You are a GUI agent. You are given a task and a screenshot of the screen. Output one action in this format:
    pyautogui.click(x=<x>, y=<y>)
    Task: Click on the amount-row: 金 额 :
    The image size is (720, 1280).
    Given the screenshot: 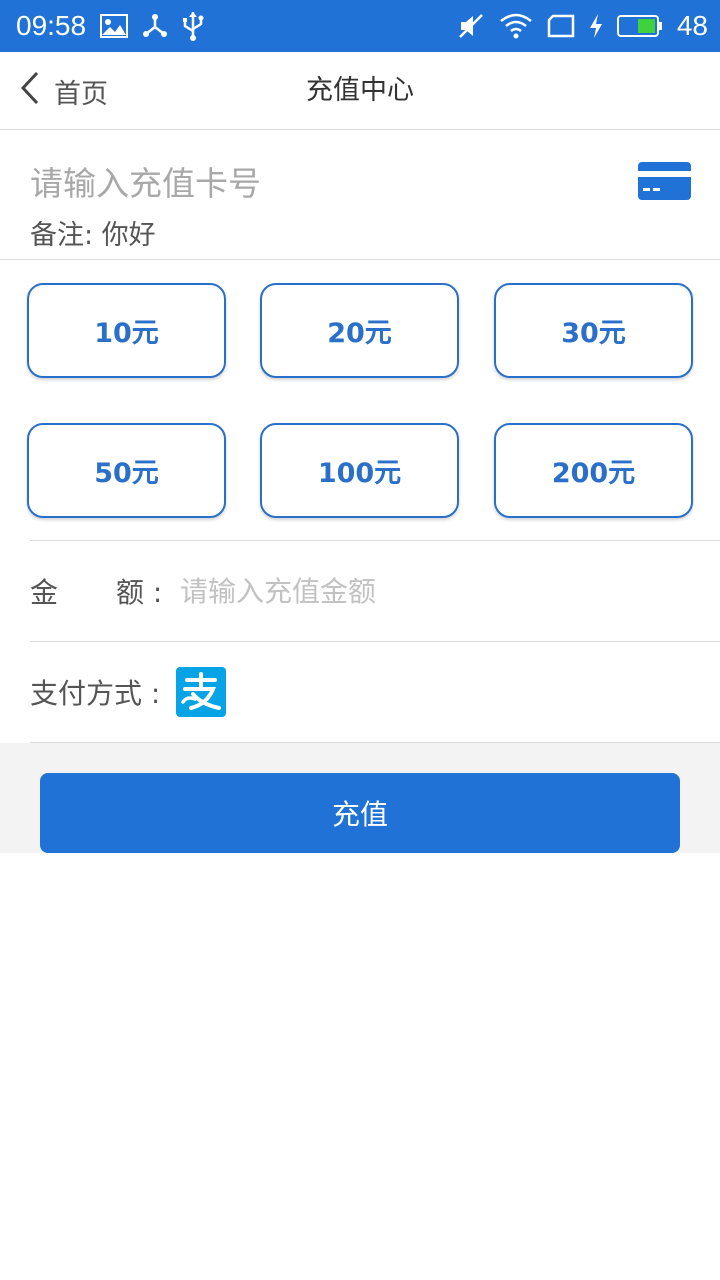 What is the action you would take?
    pyautogui.click(x=375, y=591)
    